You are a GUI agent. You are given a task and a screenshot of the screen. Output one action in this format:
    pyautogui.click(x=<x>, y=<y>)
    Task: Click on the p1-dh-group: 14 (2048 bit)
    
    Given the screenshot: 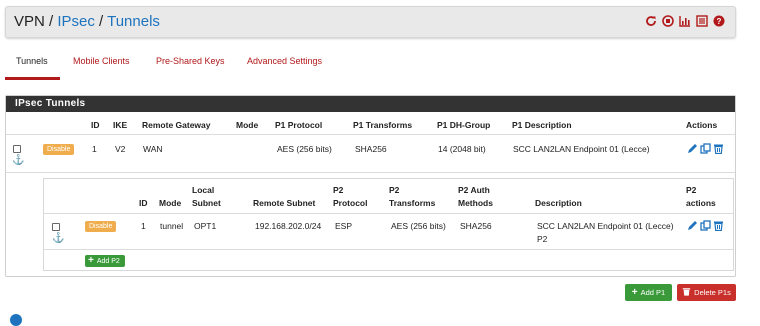 What is the action you would take?
    pyautogui.click(x=462, y=149)
    